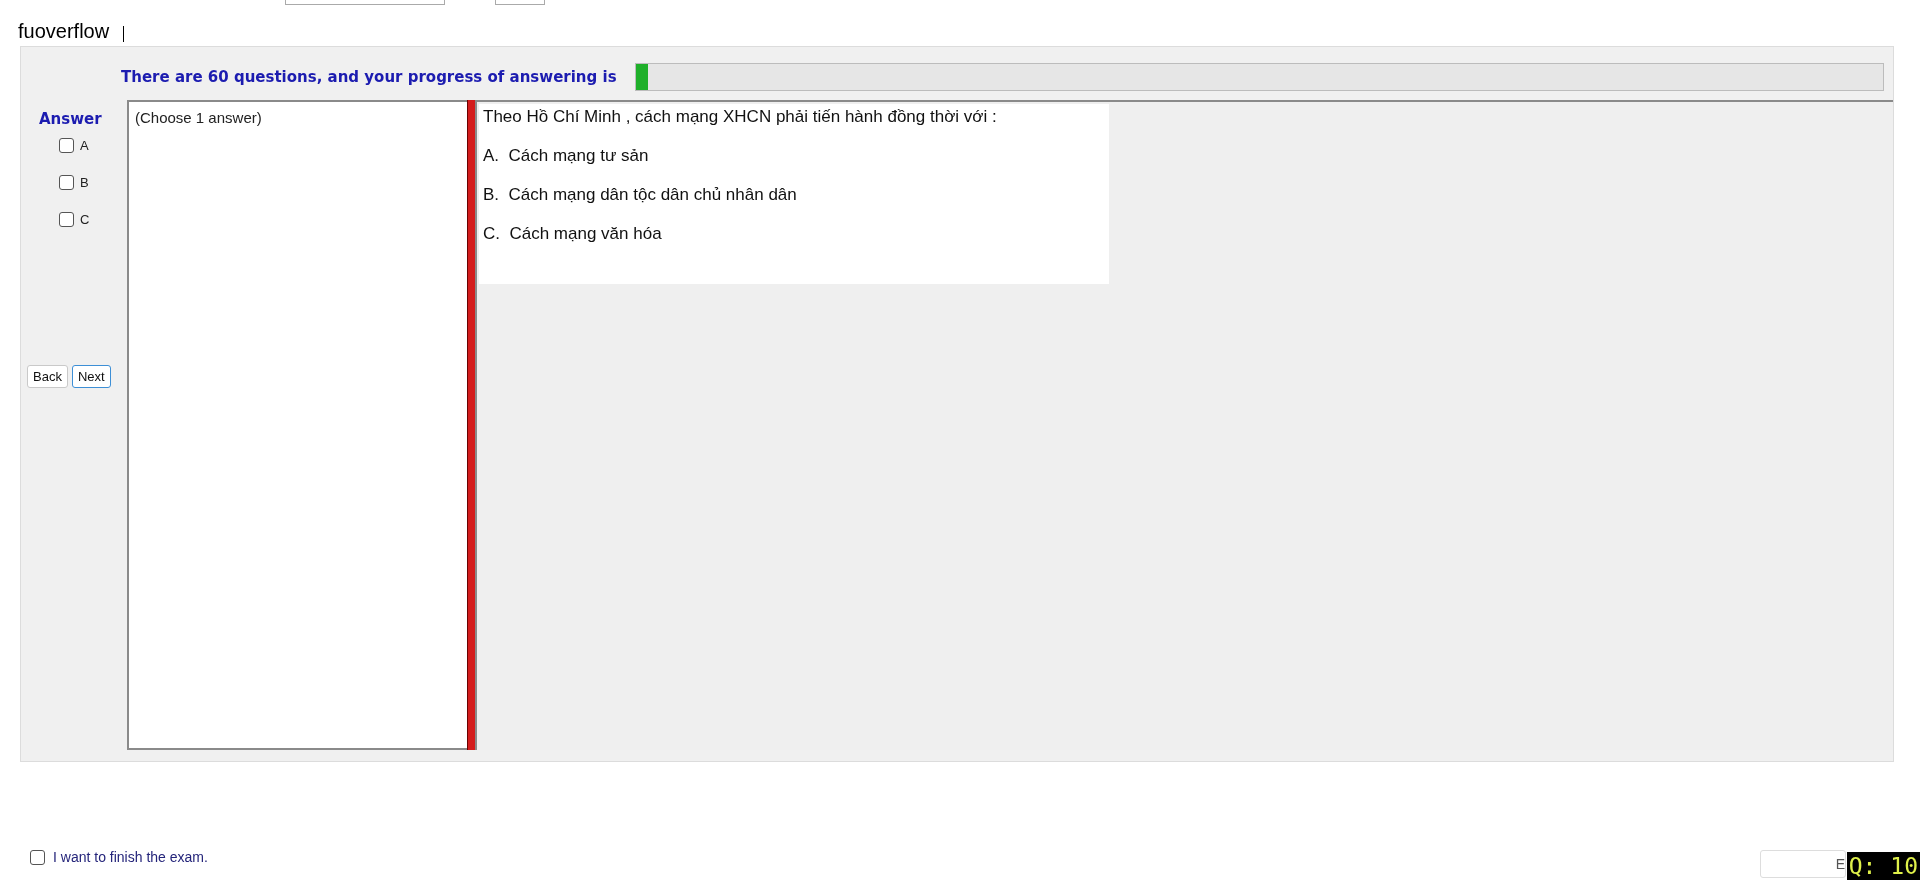  I want to click on app-title: fuoverflow, so click(64, 31).